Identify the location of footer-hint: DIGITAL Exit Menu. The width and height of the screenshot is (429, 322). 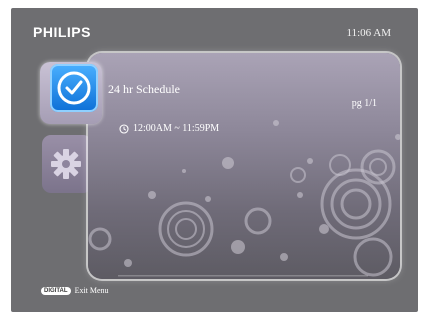
(75, 290).